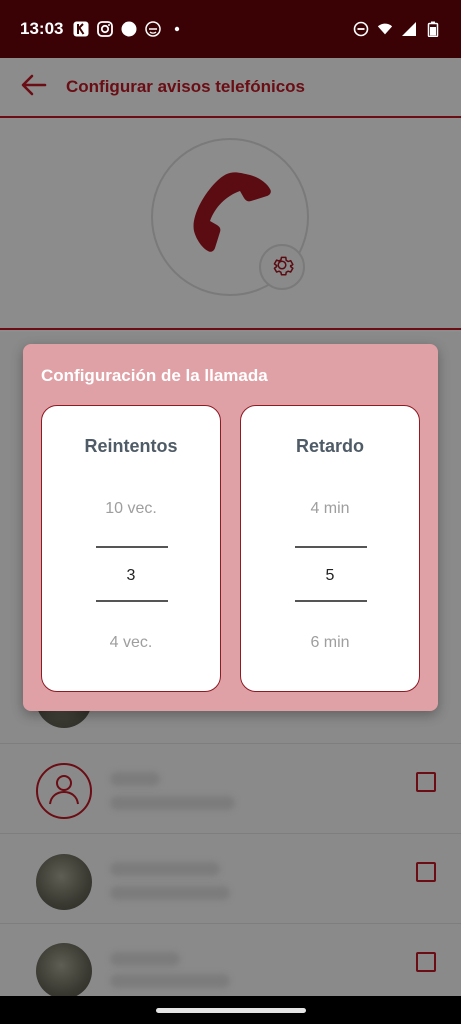  I want to click on delay-label: Retardo, so click(329, 446).